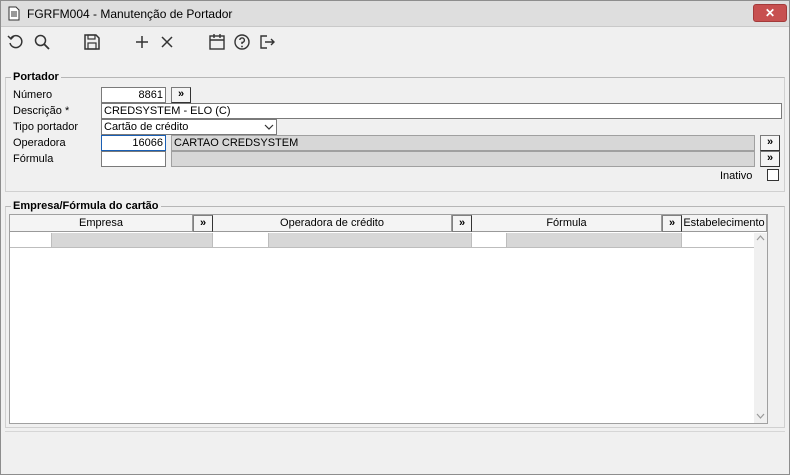 The width and height of the screenshot is (790, 475). I want to click on window-title: FGRFM004 - Manutenção de Portador, so click(130, 14).